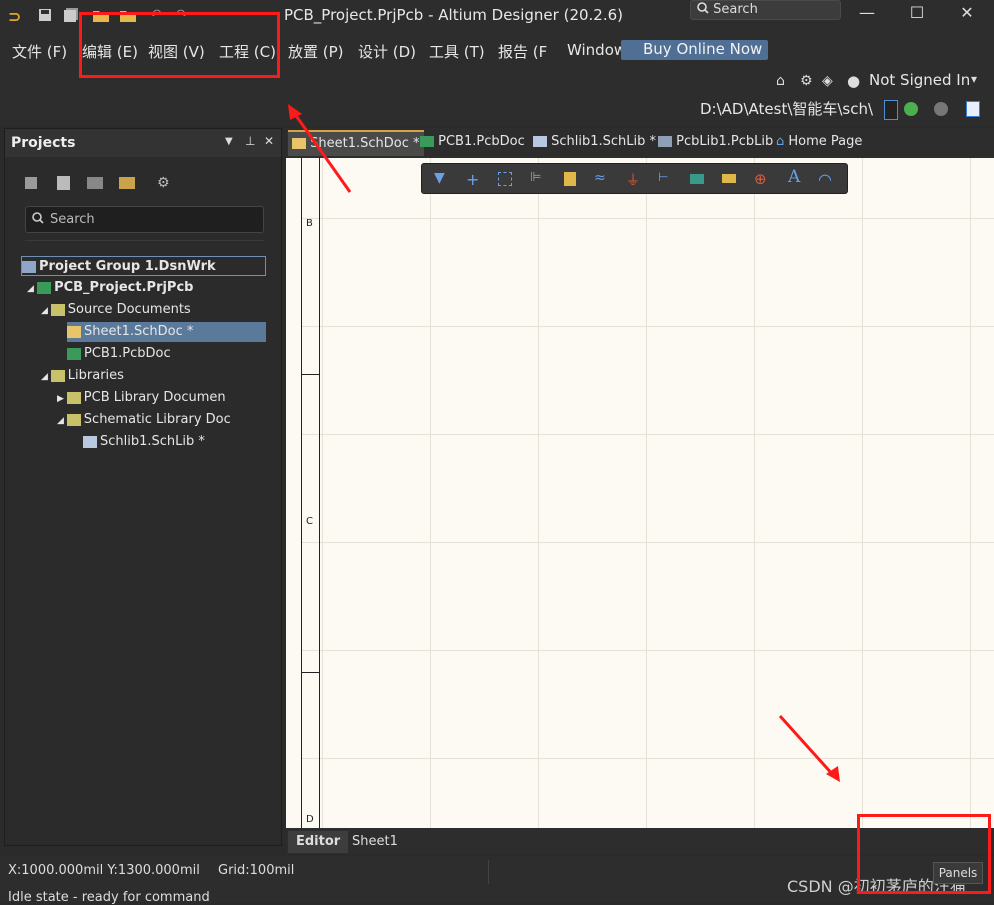 The height and width of the screenshot is (905, 994). What do you see at coordinates (443, 179) in the screenshot?
I see `filter-icon: ▼` at bounding box center [443, 179].